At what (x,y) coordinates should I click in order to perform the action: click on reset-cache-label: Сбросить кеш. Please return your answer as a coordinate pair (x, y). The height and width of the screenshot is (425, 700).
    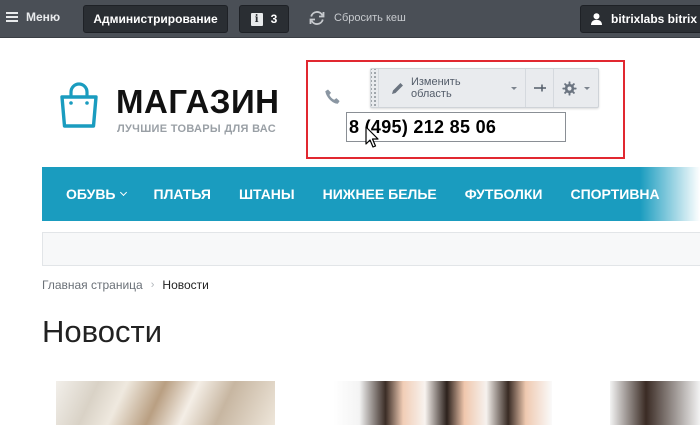
    Looking at the image, I should click on (370, 18).